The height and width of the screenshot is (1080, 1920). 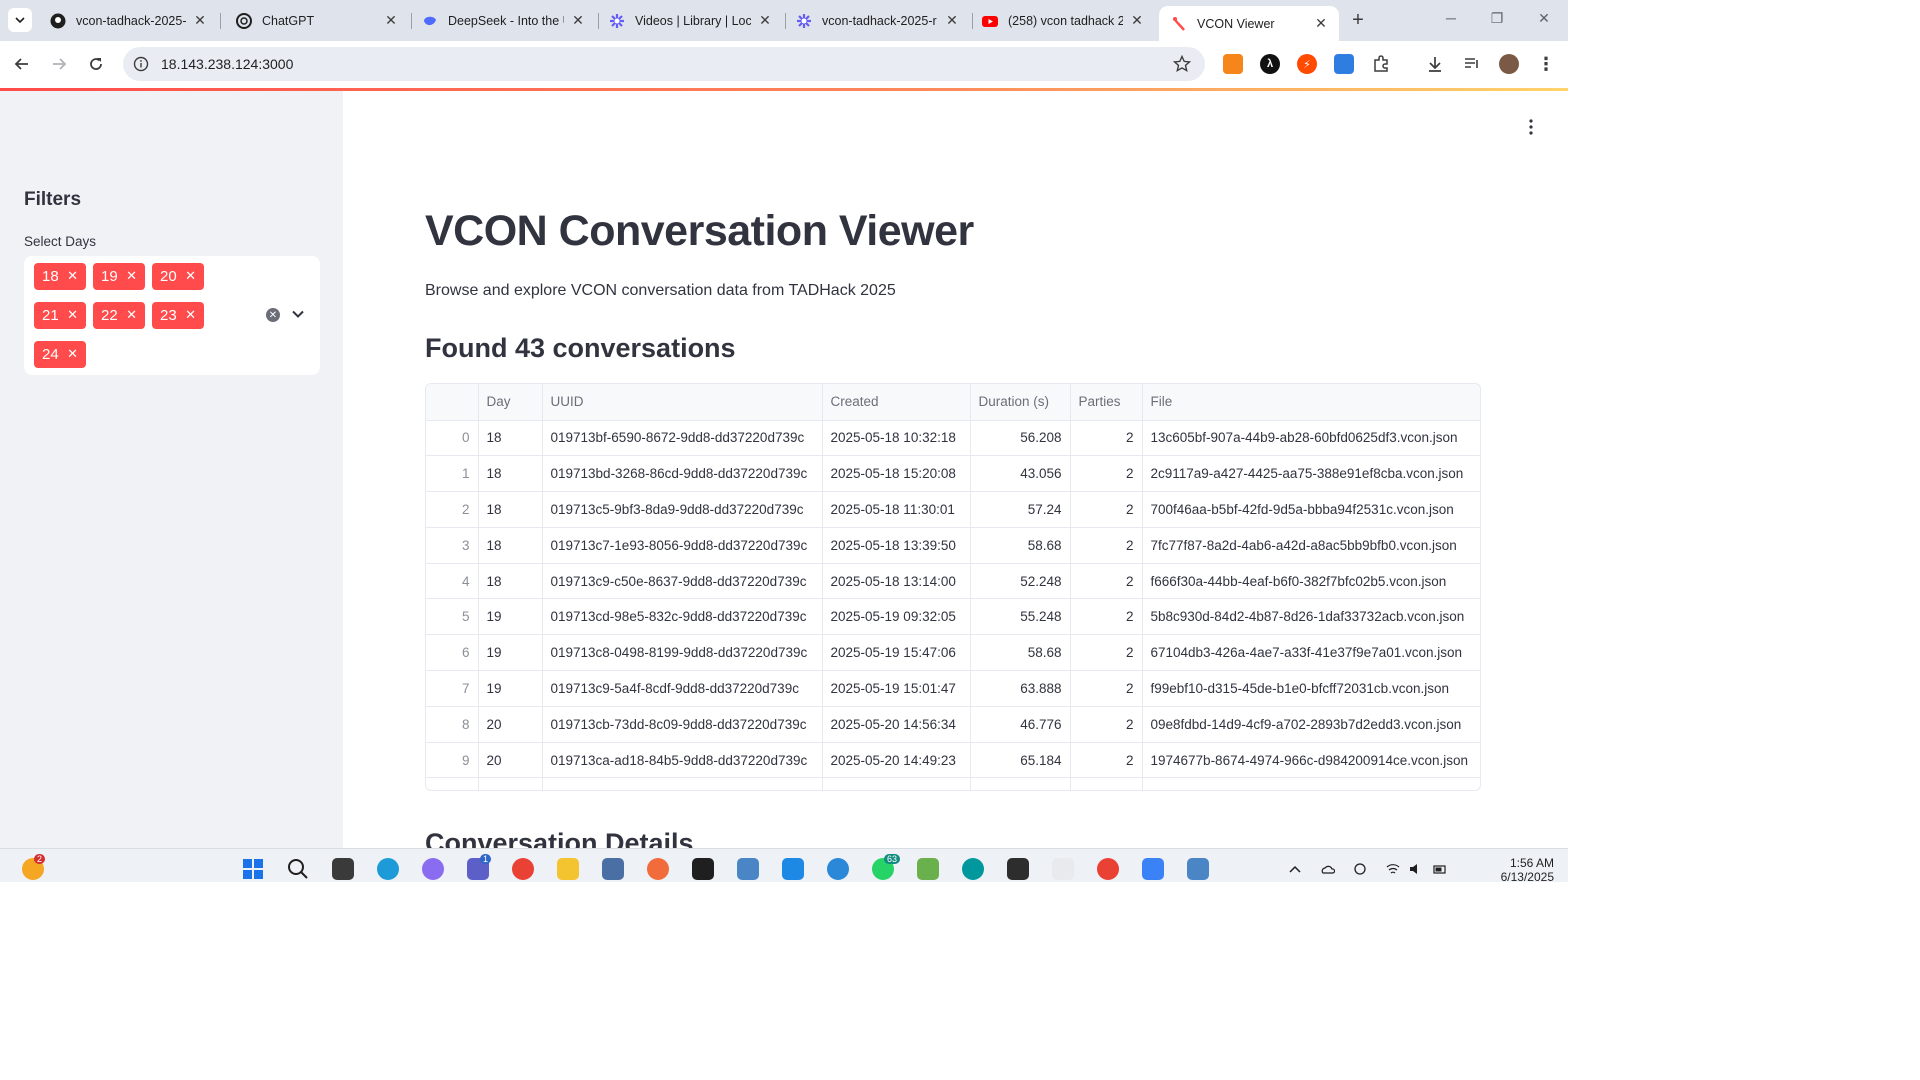 What do you see at coordinates (1020, 438) in the screenshot?
I see `cell-duration: 56.208` at bounding box center [1020, 438].